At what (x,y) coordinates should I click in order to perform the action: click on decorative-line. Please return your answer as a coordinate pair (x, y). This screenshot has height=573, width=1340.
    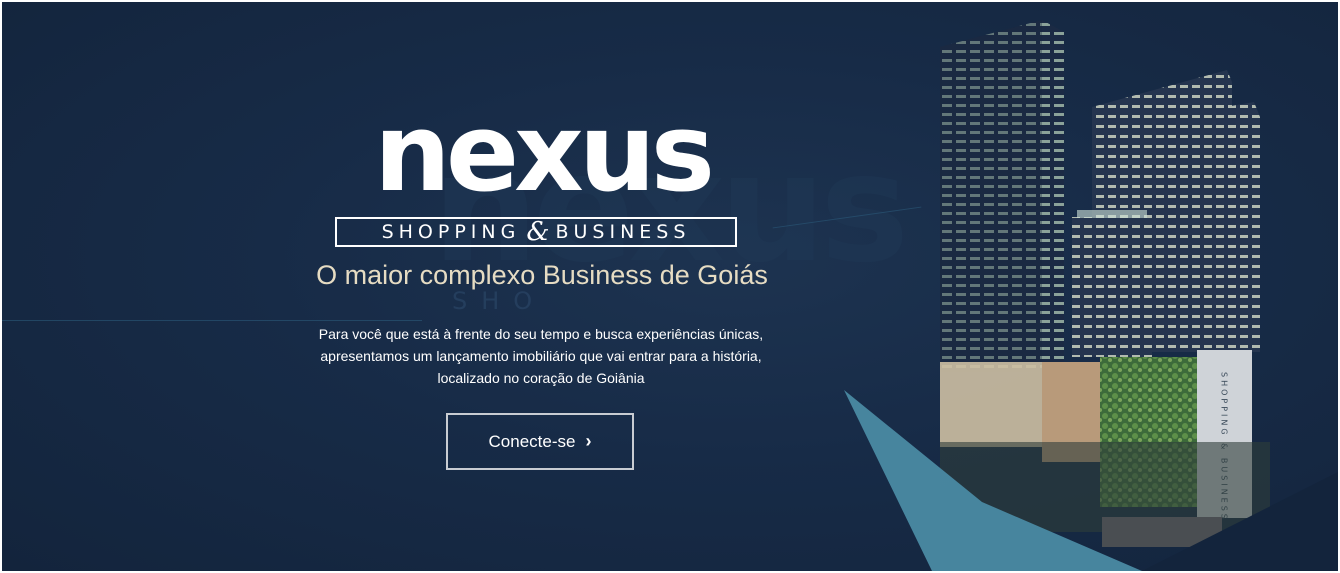
    Looking at the image, I should click on (212, 320).